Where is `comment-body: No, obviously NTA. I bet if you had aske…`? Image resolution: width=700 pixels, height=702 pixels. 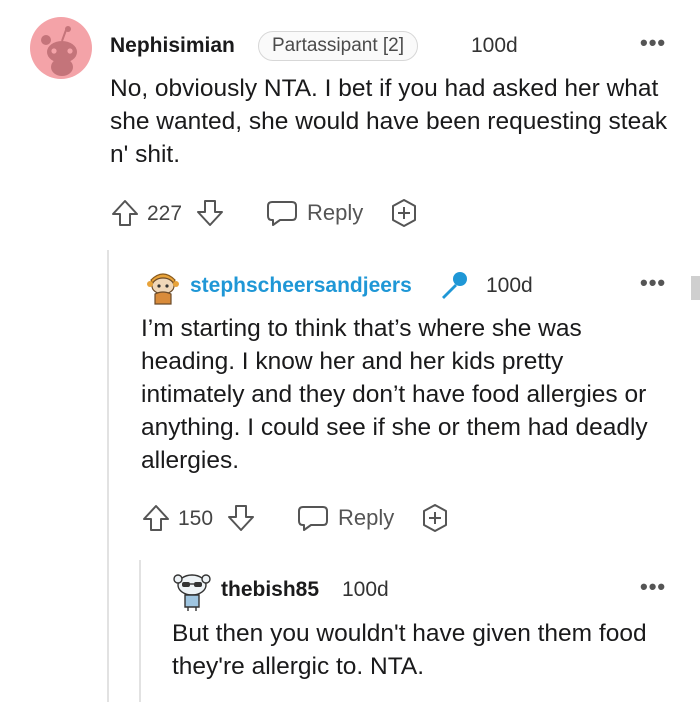 comment-body: No, obviously NTA. I bet if you had aske… is located at coordinates (389, 121).